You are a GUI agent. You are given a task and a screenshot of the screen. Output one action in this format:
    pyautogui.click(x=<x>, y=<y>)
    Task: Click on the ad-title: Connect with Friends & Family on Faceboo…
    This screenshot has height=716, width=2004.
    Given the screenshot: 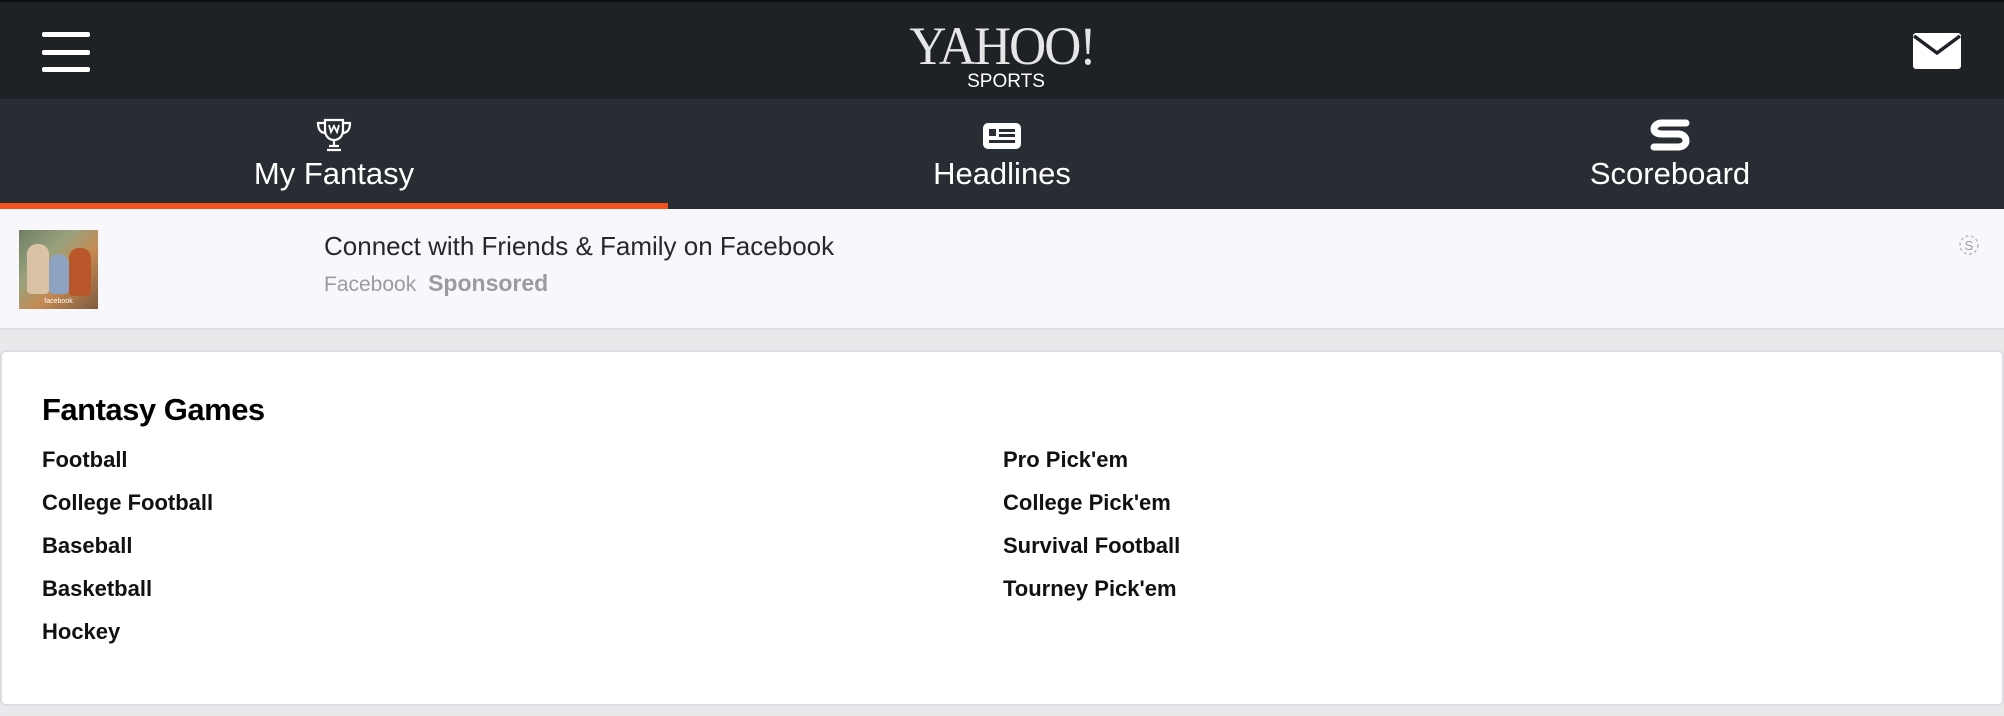 What is the action you would take?
    pyautogui.click(x=579, y=246)
    